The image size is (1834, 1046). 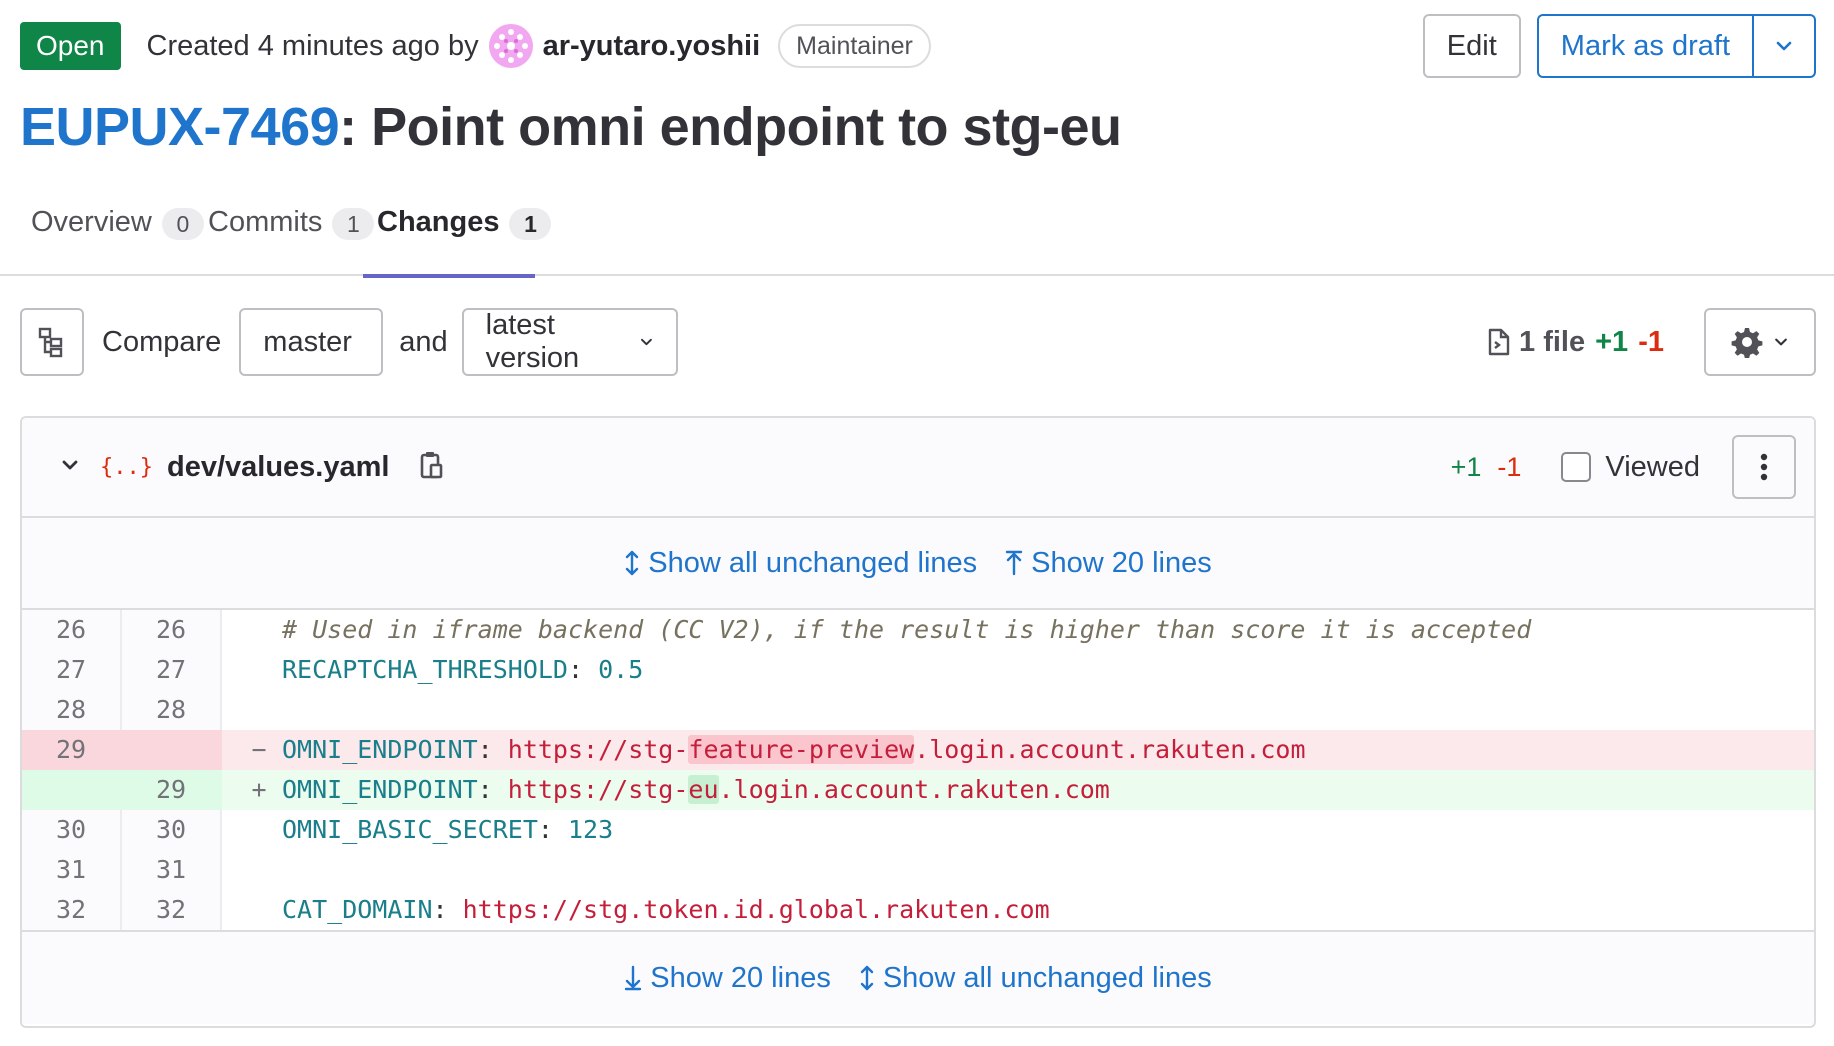 What do you see at coordinates (1486, 467) in the screenshot?
I see `file-diff-stats: +1 -1` at bounding box center [1486, 467].